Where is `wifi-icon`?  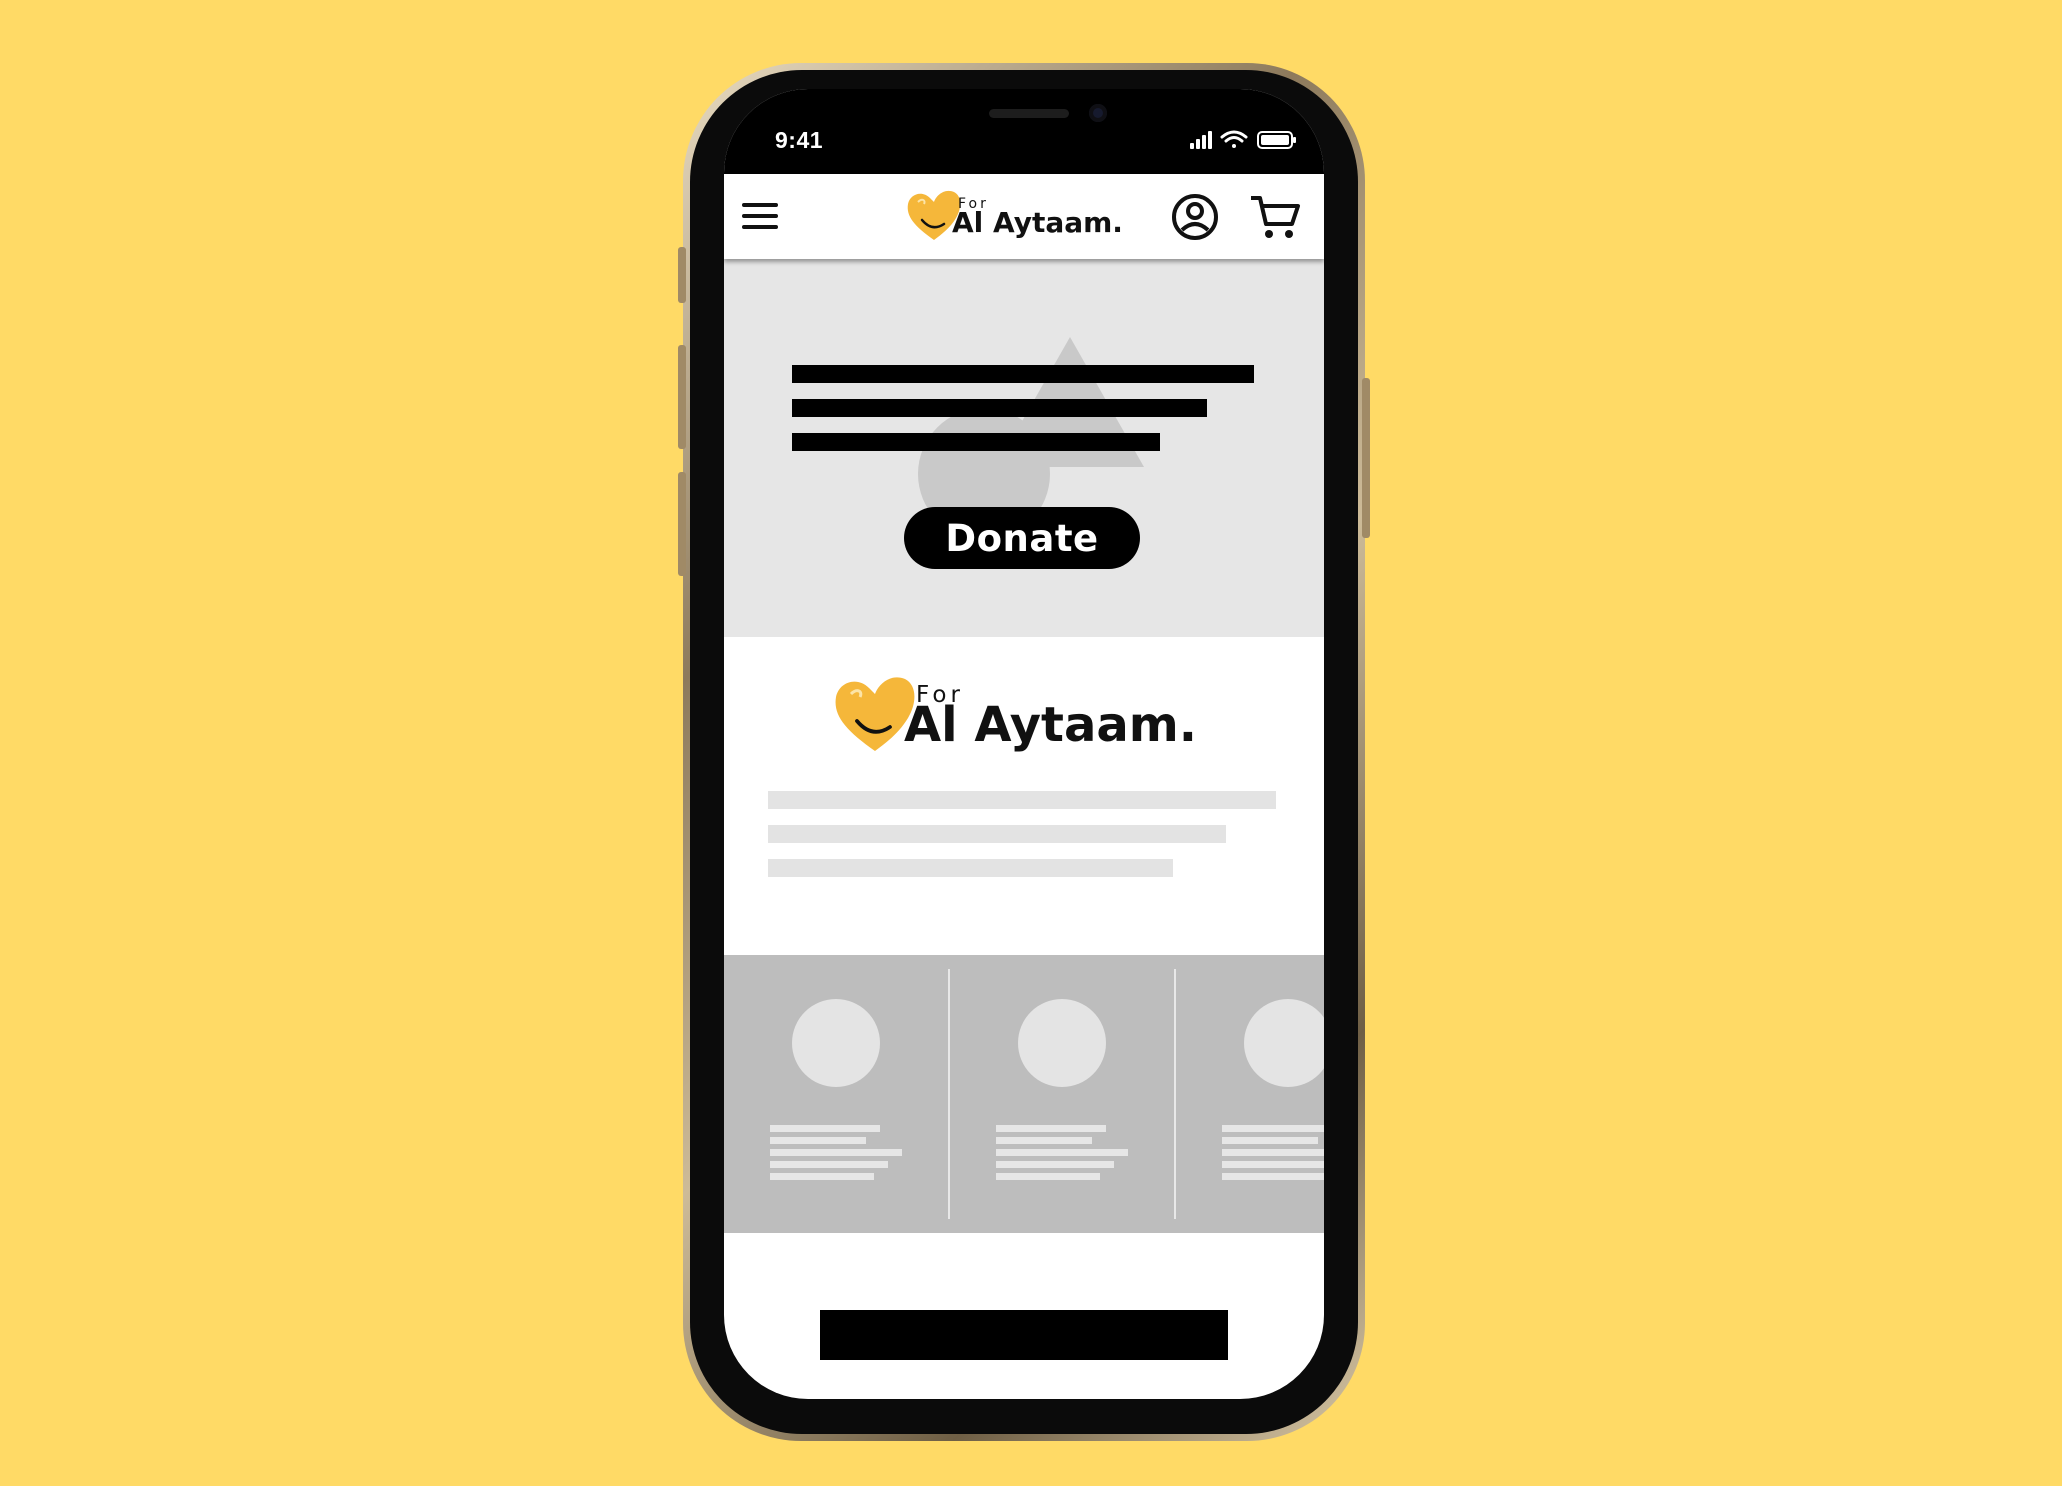
wifi-icon is located at coordinates (1234, 139).